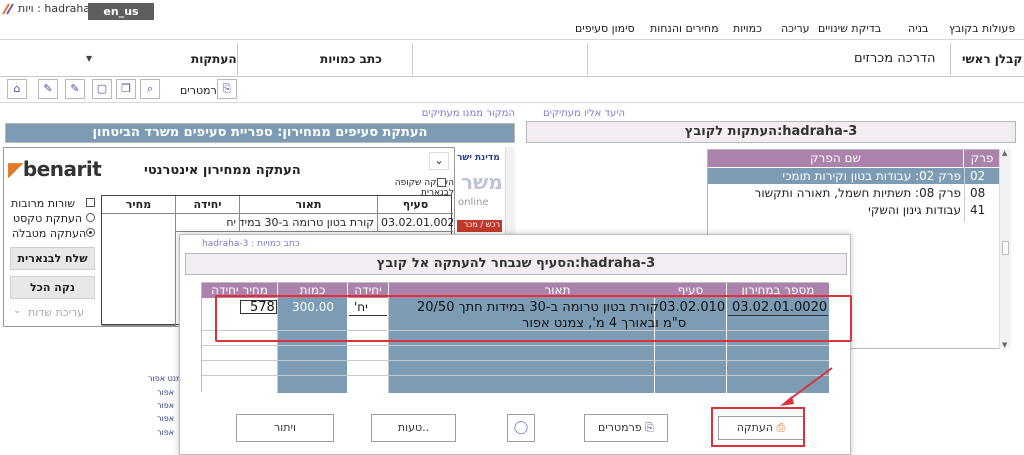 The image size is (1024, 455). I want to click on multi-rows-checkbox, so click(90, 202).